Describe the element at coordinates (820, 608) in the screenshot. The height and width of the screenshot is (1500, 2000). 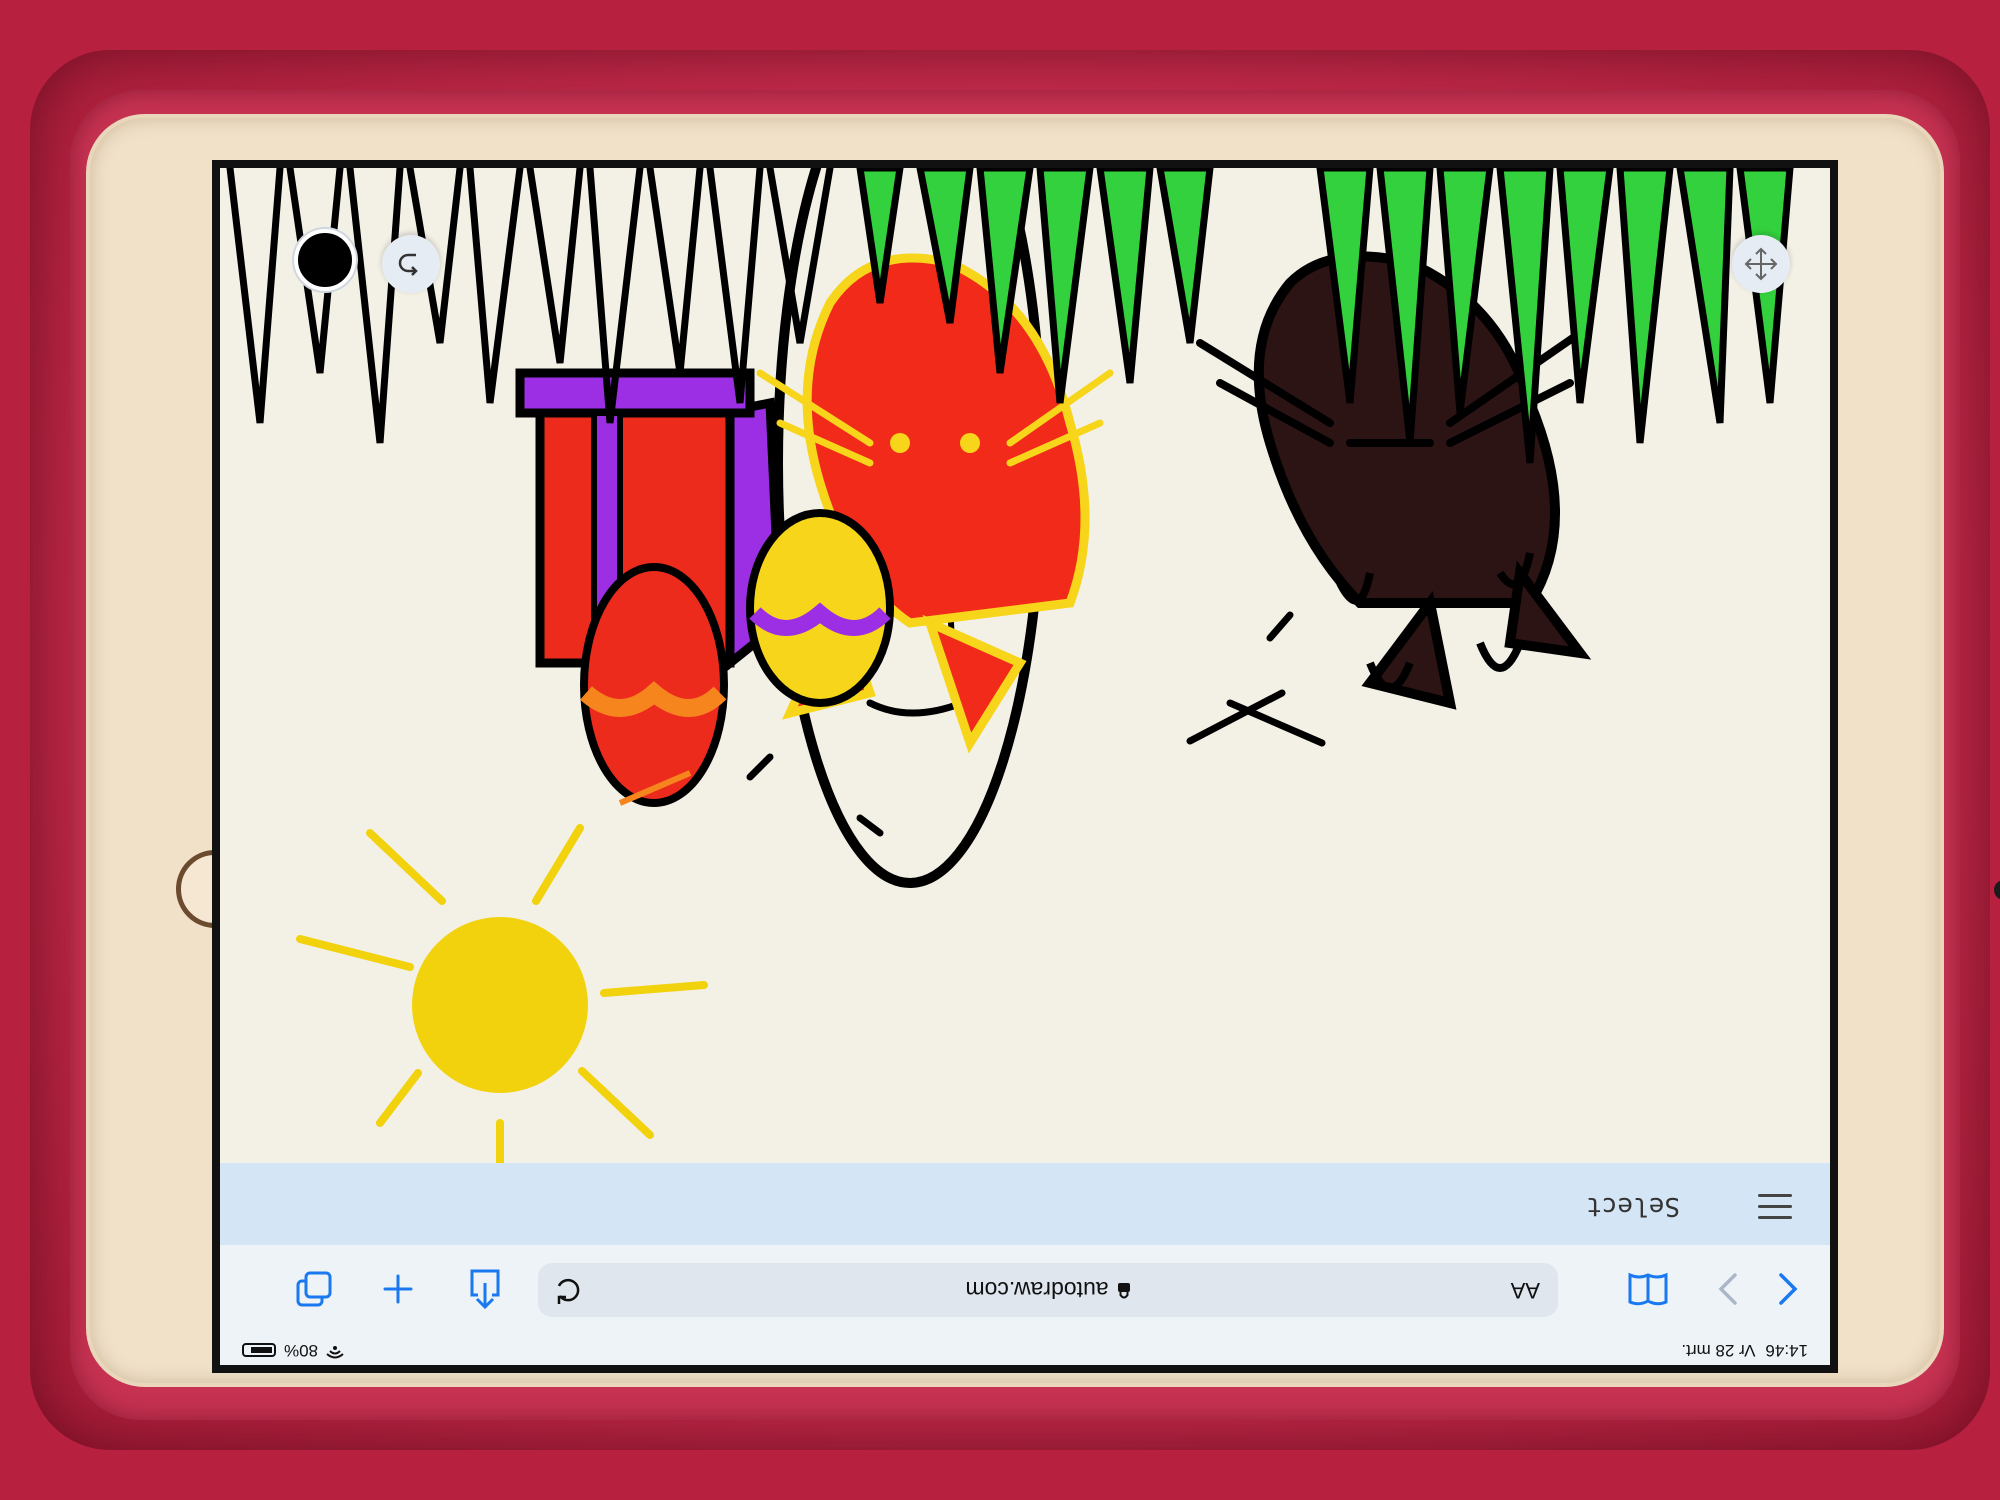
I see `yellow-easter-egg-drawing` at that location.